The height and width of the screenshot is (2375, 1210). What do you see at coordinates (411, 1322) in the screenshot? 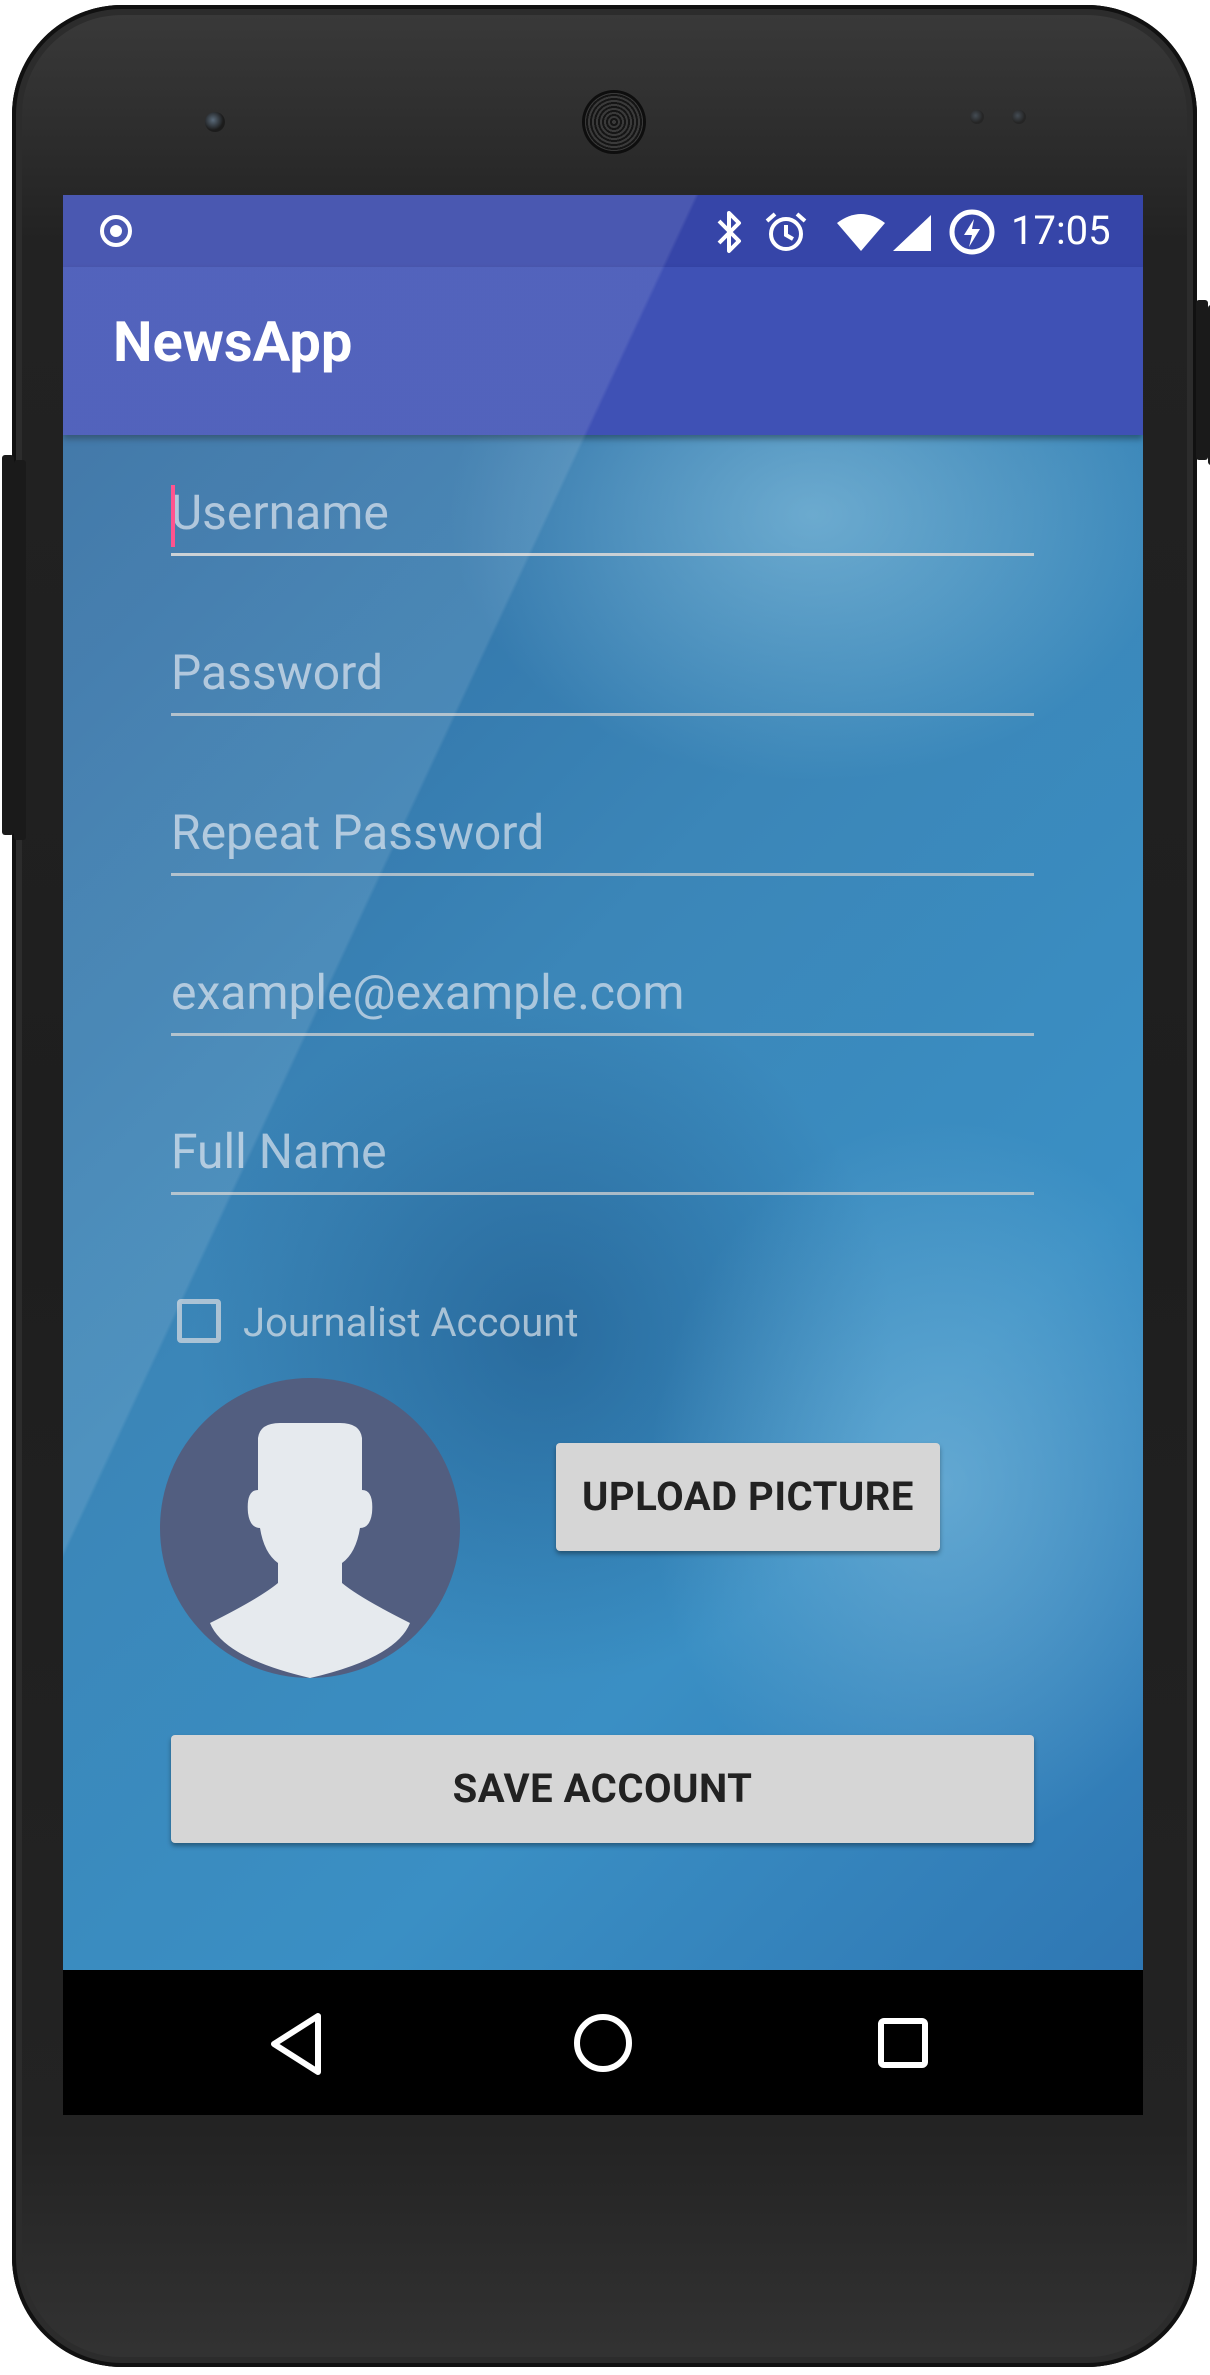
I see `journalist-checkbox-label: Journalist Account` at bounding box center [411, 1322].